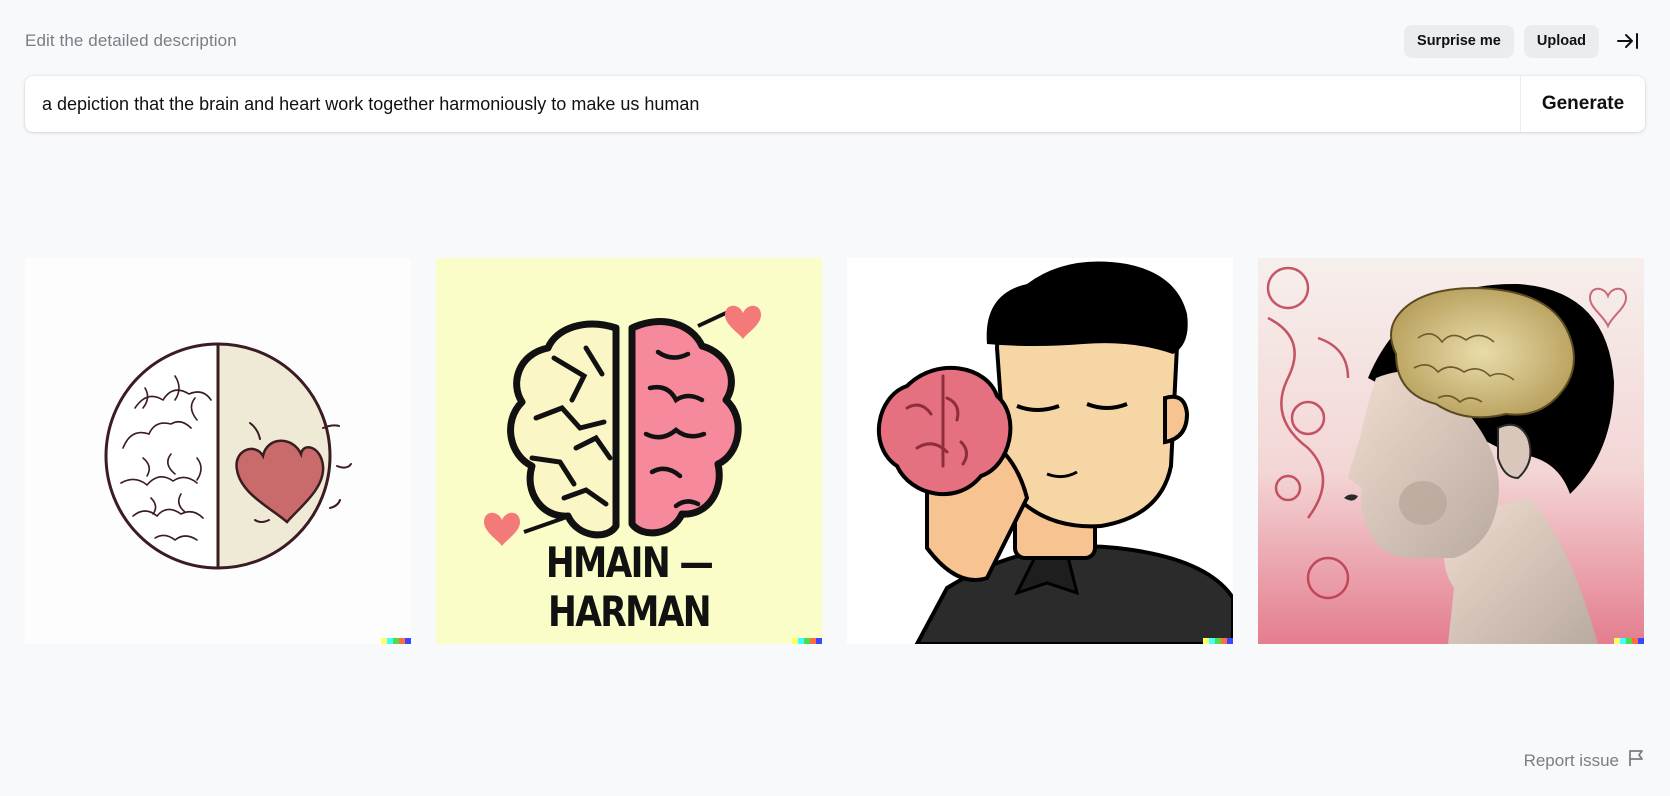 This screenshot has height=796, width=1670. What do you see at coordinates (1582, 104) in the screenshot?
I see `generate-button: Generate` at bounding box center [1582, 104].